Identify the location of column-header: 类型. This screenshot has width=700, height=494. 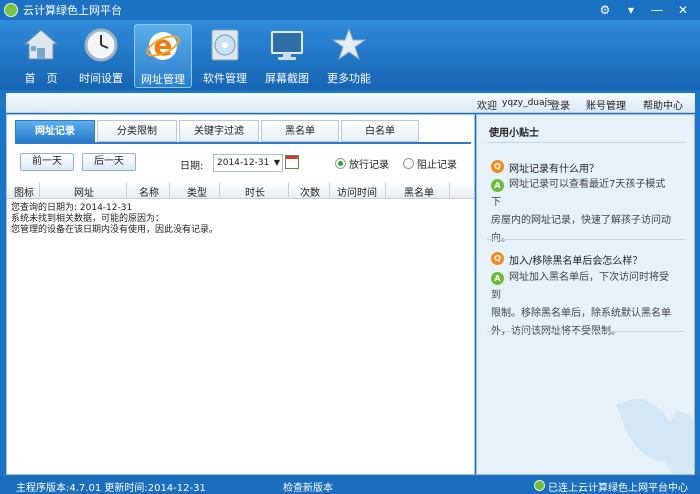
(197, 191).